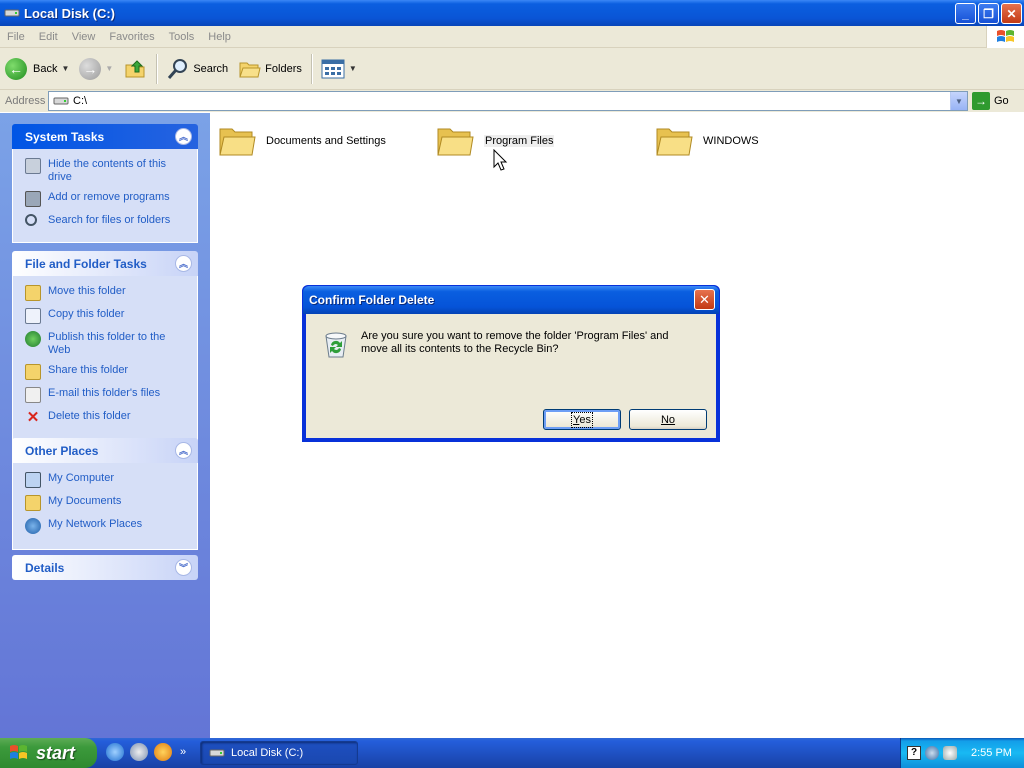  What do you see at coordinates (336, 345) in the screenshot?
I see `recycle-bin-icon` at bounding box center [336, 345].